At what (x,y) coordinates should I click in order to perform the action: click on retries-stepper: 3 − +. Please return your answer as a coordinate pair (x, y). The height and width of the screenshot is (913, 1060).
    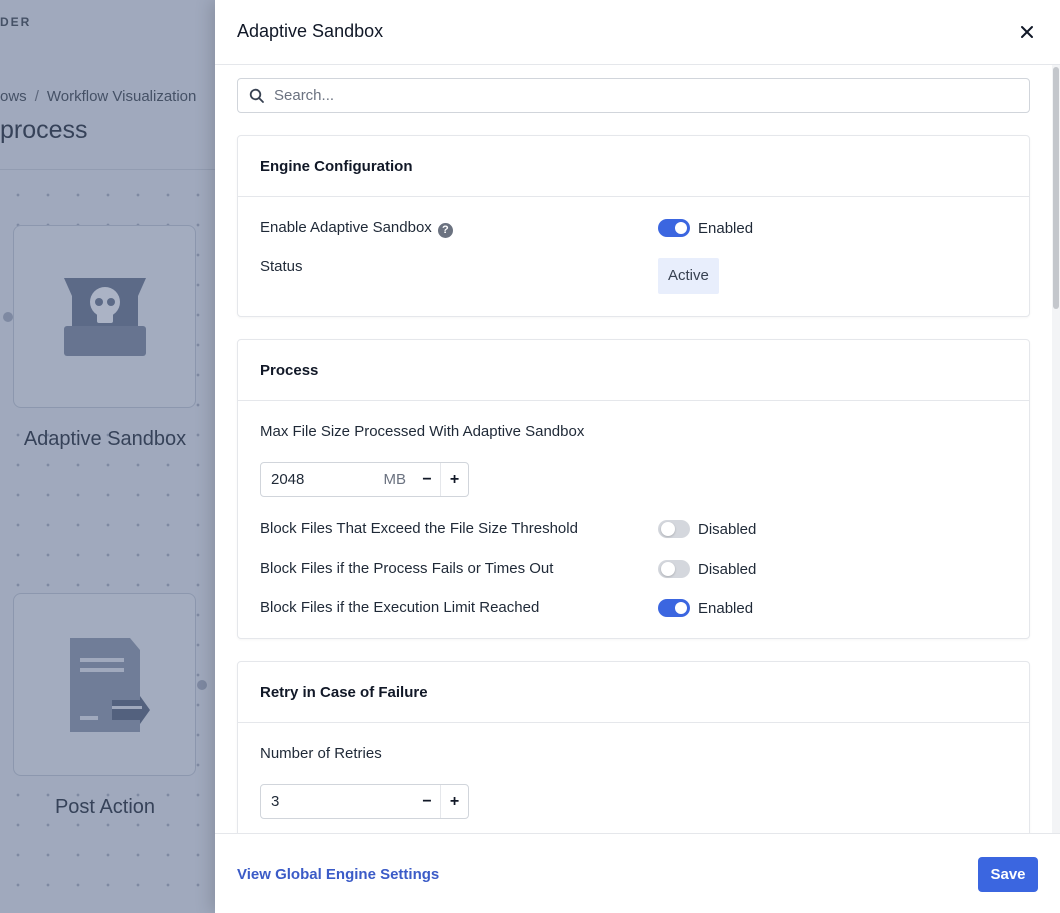
    Looking at the image, I should click on (364, 801).